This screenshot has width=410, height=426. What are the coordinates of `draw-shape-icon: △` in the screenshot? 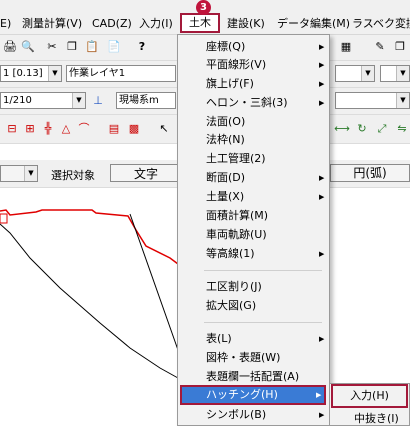 It's located at (66, 129).